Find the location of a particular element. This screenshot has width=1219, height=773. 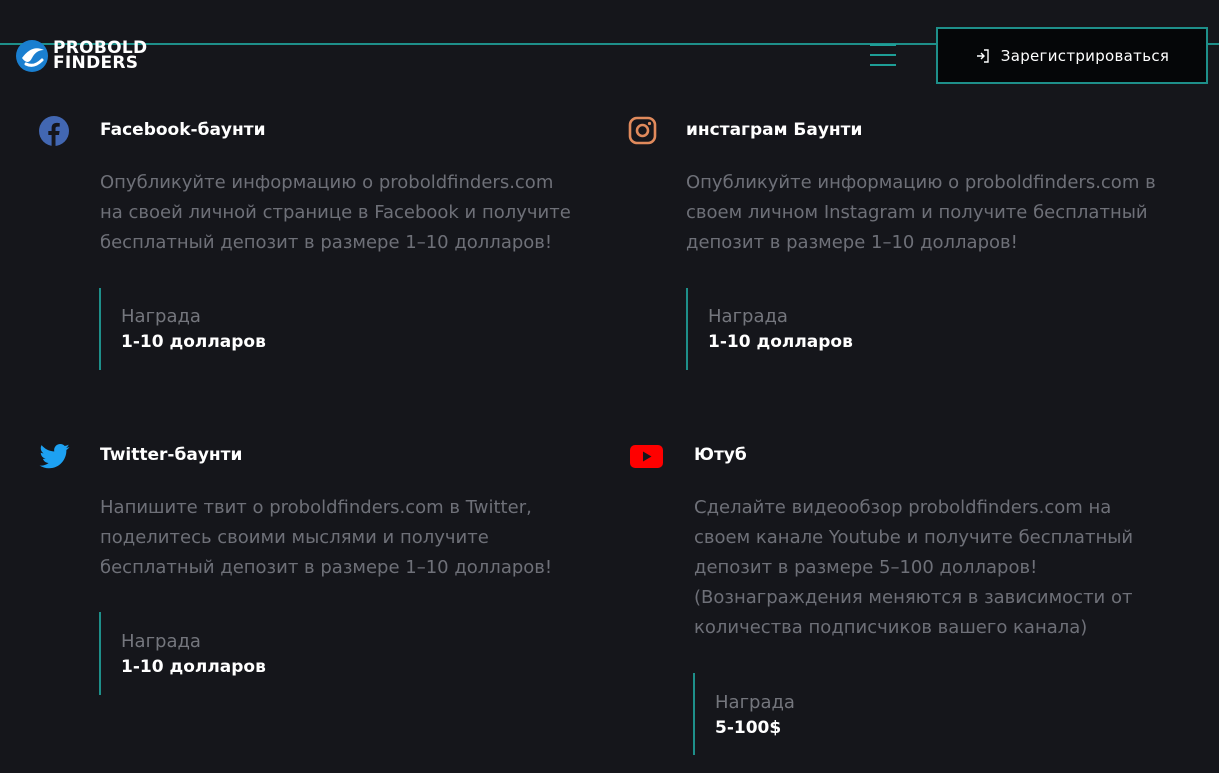

reward-block: Награда 5-100$ is located at coordinates (744, 714).